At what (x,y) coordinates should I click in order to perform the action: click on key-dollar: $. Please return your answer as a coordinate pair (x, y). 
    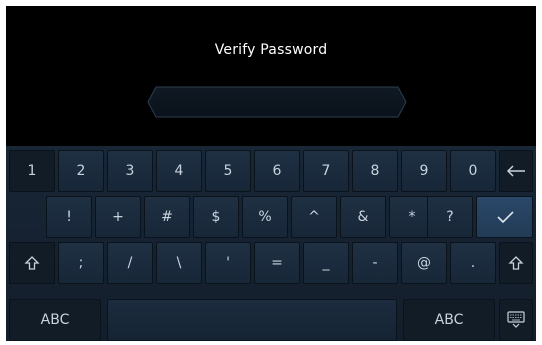
    Looking at the image, I should click on (216, 217).